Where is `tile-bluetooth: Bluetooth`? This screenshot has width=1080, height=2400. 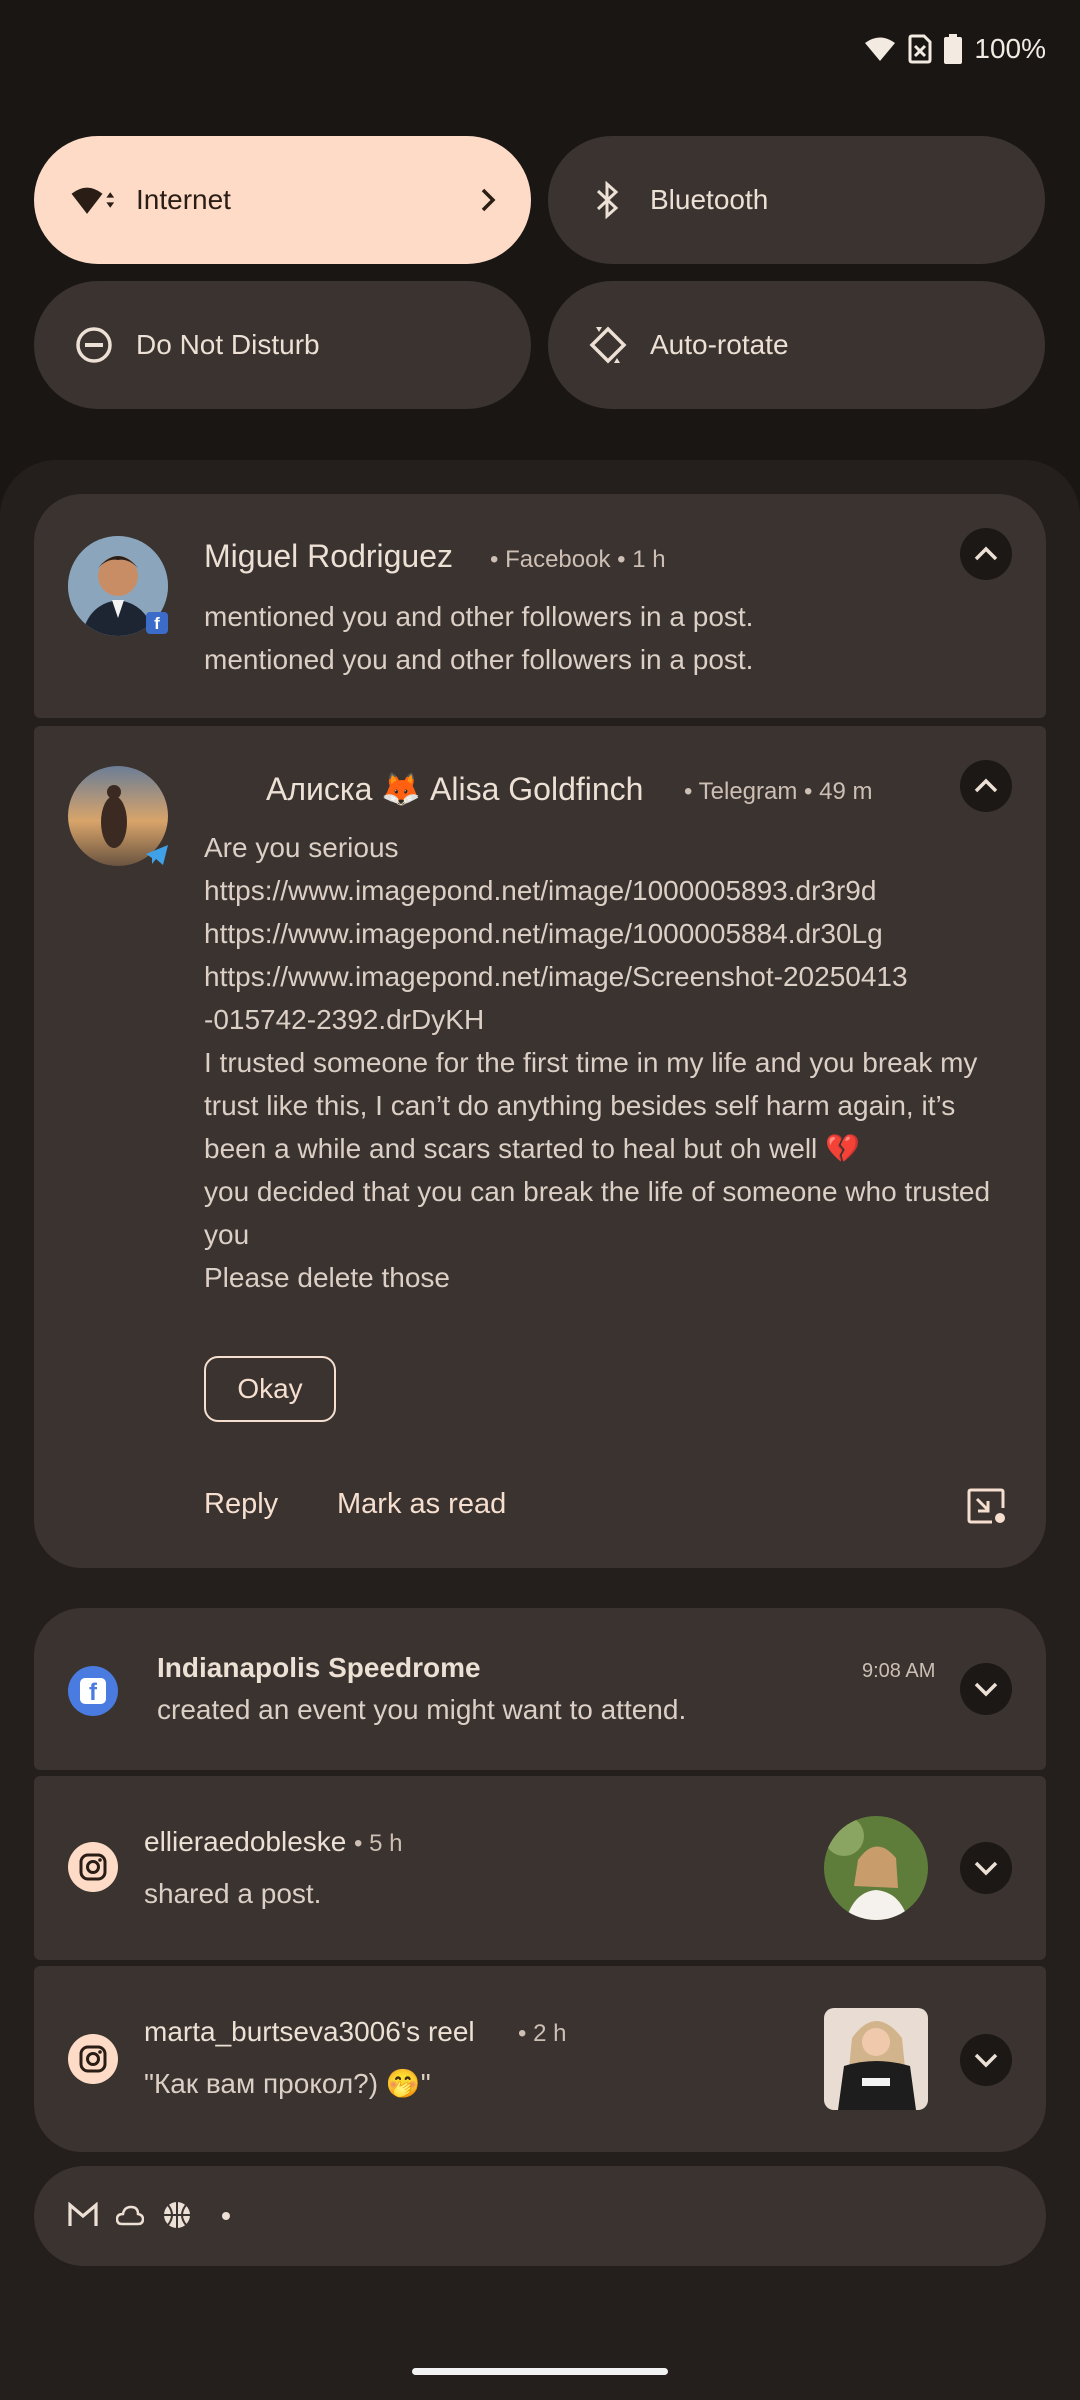
tile-bluetooth: Bluetooth is located at coordinates (796, 200).